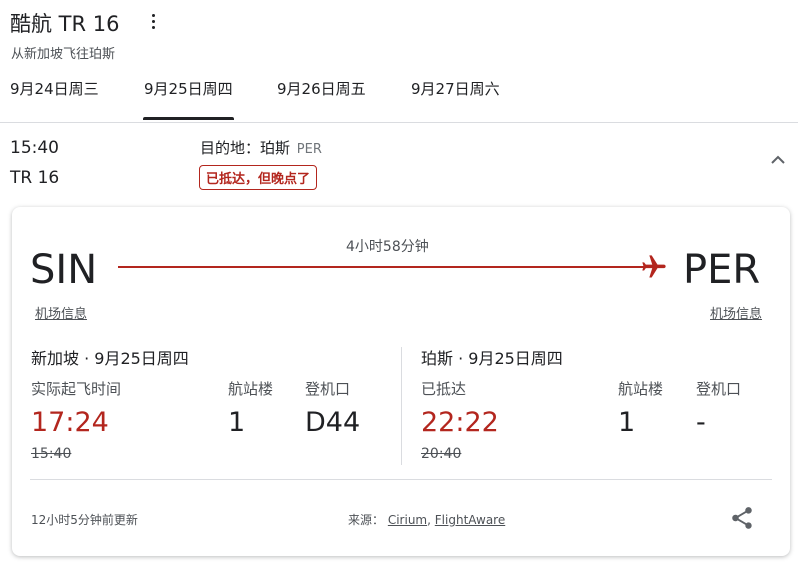 The height and width of the screenshot is (567, 798). Describe the element at coordinates (84, 520) in the screenshot. I see `last-updated: 12小时5分钟前更新` at that location.